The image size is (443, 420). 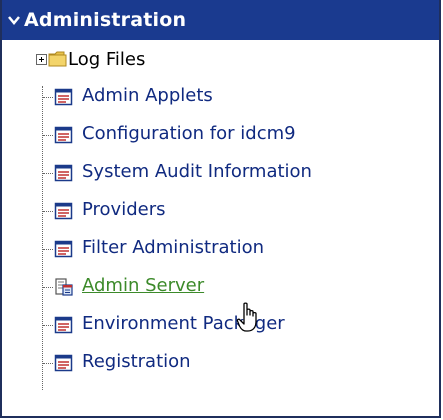 I want to click on tree-item-label: Configuration for idcm9, so click(x=189, y=133).